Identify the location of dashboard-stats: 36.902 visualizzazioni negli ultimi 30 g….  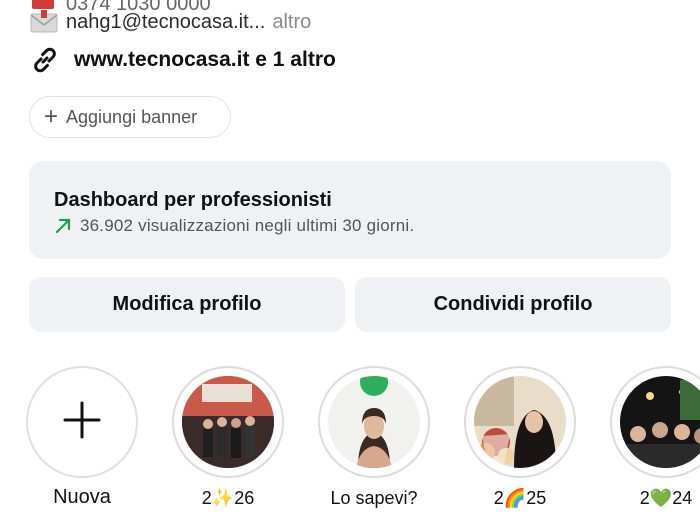
(247, 225).